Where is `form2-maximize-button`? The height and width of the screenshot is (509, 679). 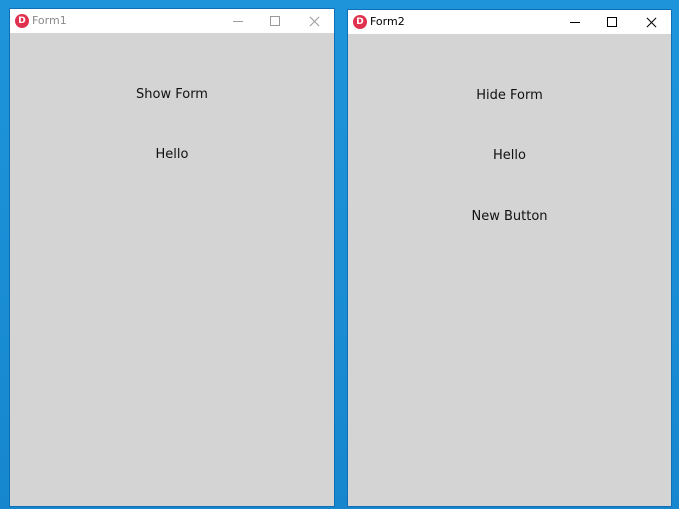 form2-maximize-button is located at coordinates (612, 22).